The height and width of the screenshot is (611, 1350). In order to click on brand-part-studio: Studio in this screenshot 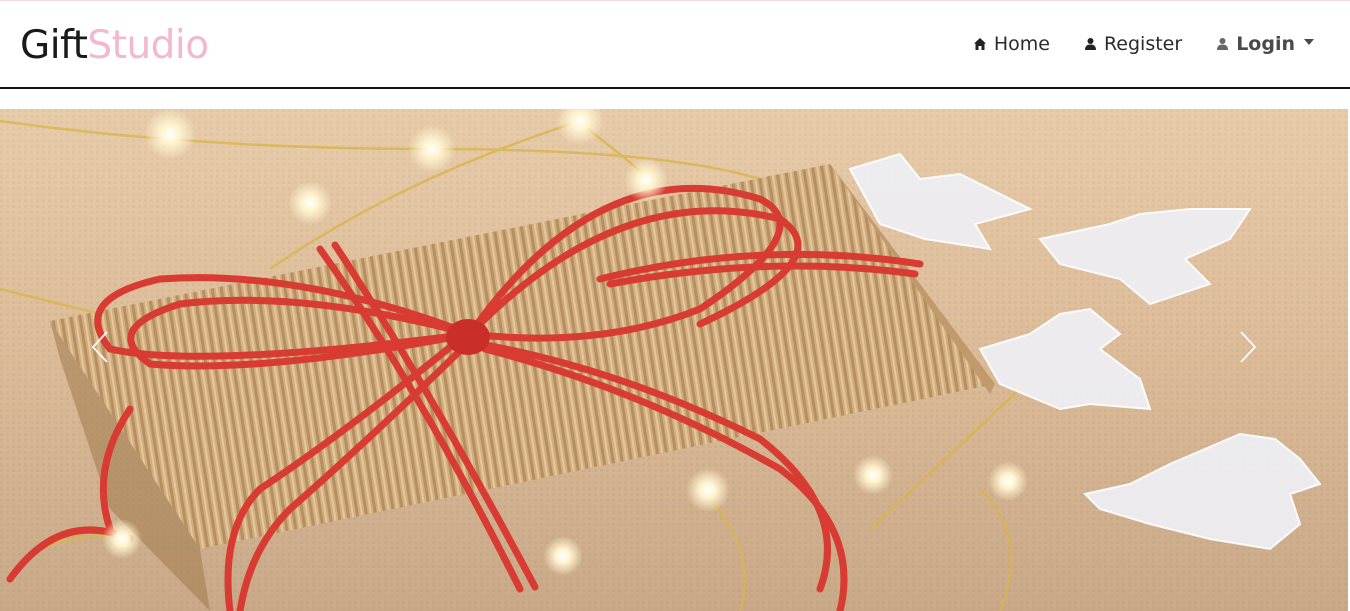, I will do `click(148, 45)`.